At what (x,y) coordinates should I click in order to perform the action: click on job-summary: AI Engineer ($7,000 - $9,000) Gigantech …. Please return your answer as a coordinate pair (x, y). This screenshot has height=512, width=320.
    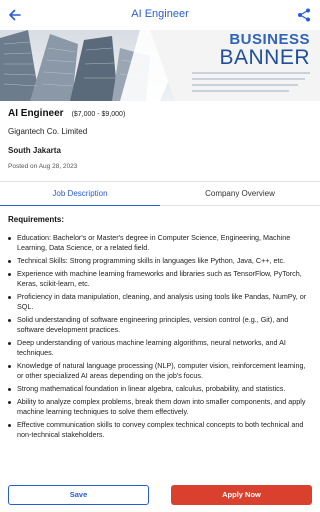
    Looking at the image, I should click on (160, 139).